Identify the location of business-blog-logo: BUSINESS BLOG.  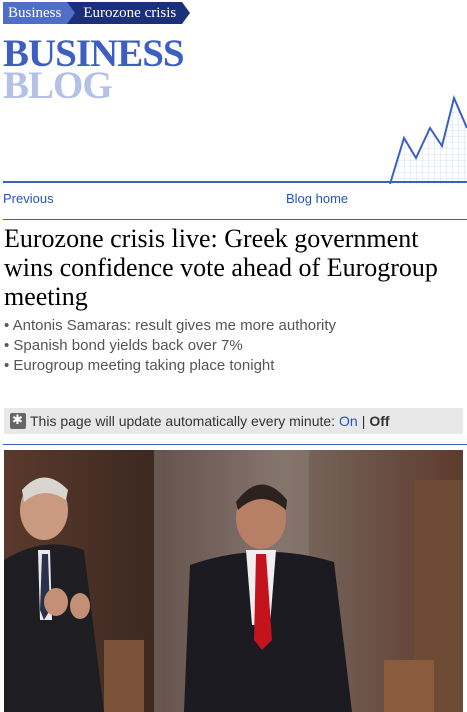
(94, 69).